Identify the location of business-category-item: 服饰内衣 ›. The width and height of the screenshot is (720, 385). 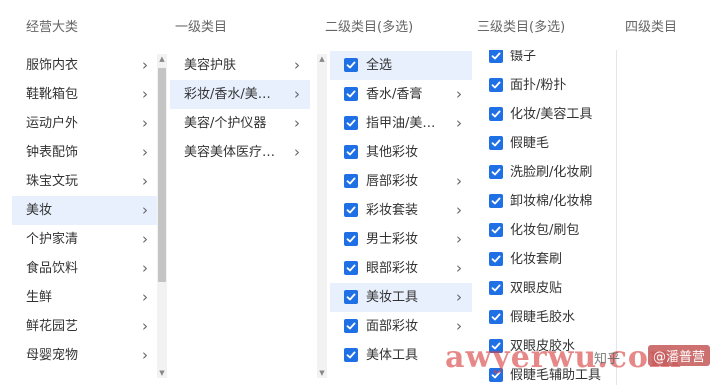
(85, 65).